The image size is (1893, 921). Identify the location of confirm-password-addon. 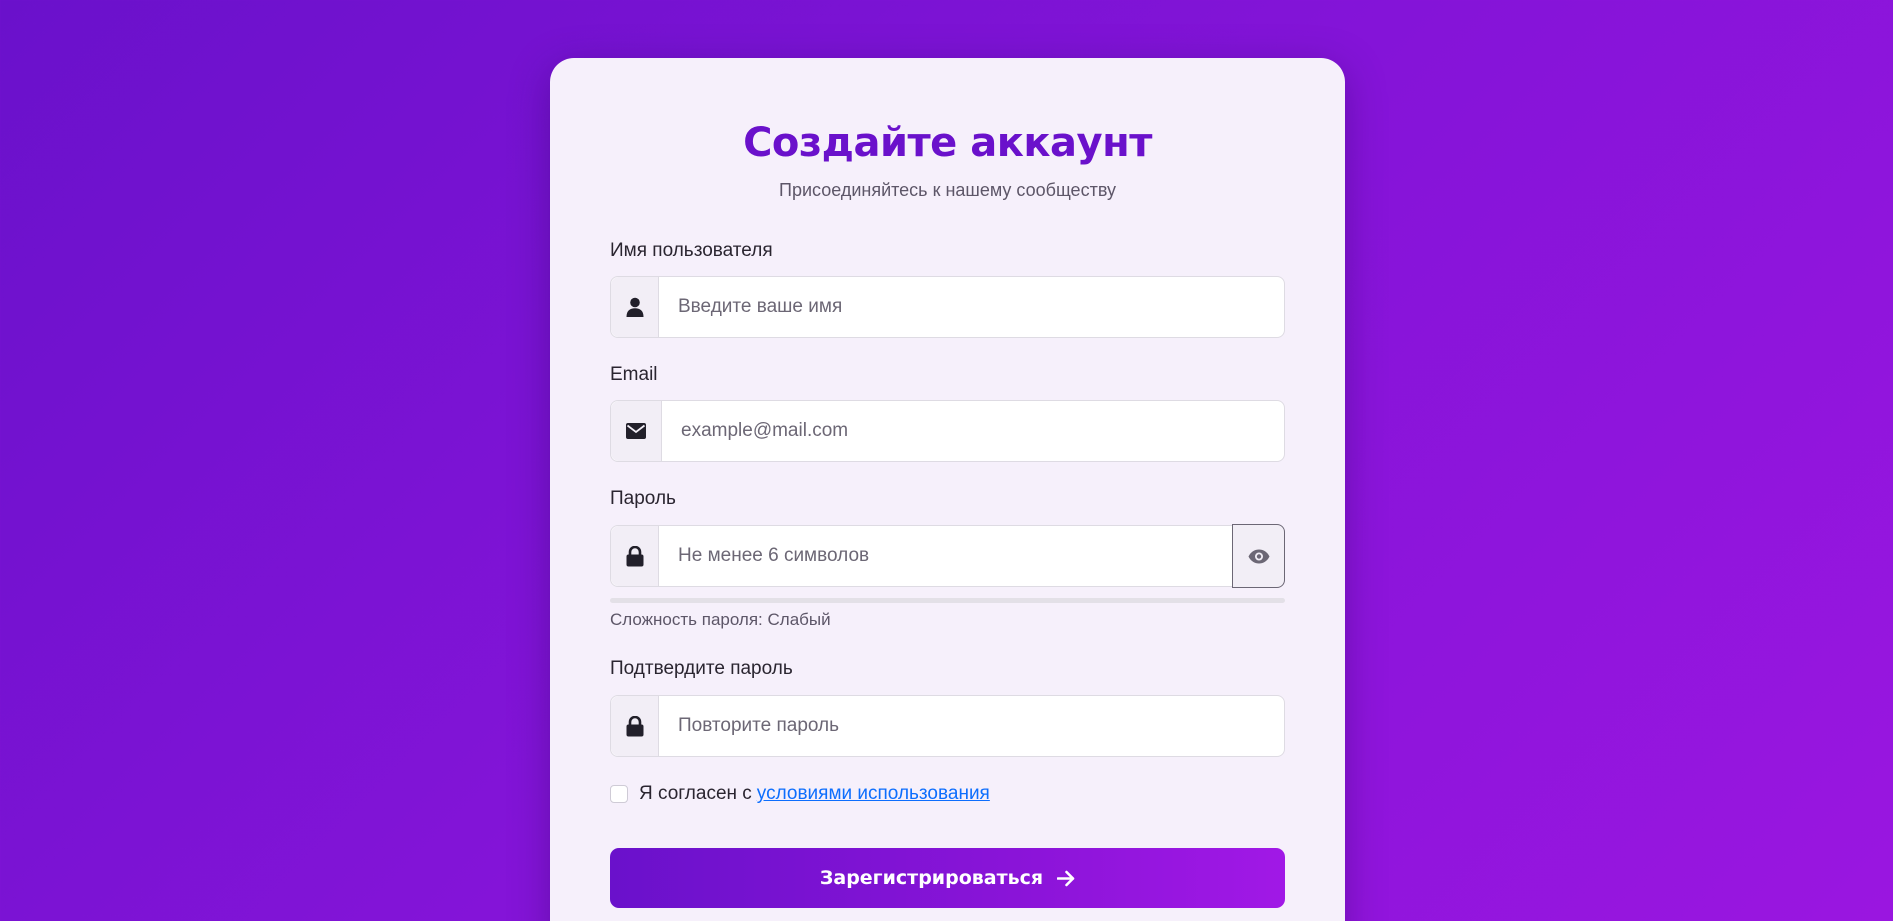
(635, 726).